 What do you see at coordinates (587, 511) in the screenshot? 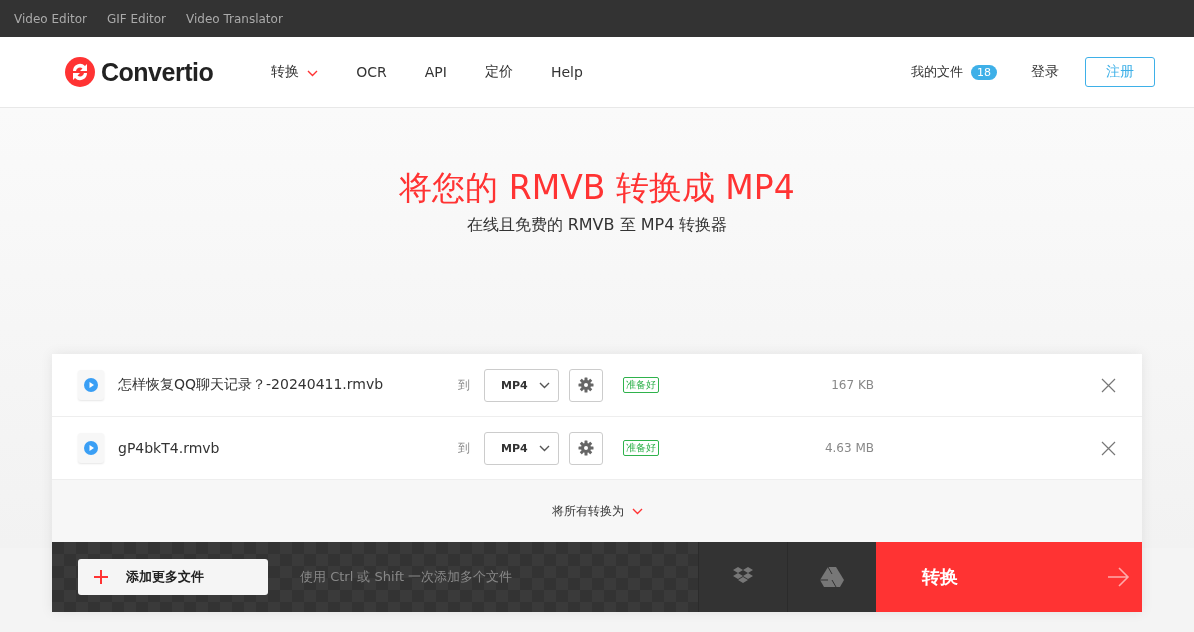
I see `convert-all-dropdown: 将所有转换为` at bounding box center [587, 511].